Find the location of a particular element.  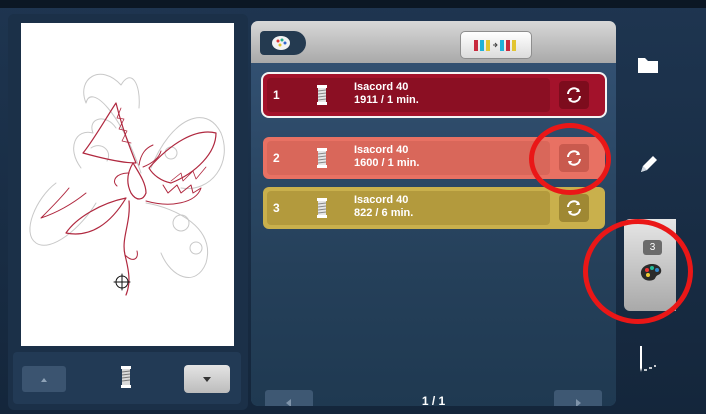

thread-detail: 1600 / 1 min. is located at coordinates (387, 163).